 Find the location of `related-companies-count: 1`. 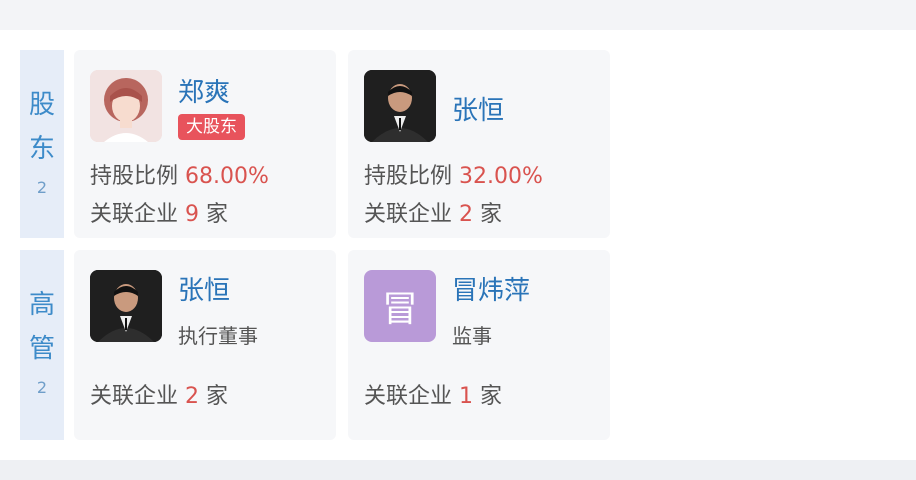

related-companies-count: 1 is located at coordinates (466, 396).